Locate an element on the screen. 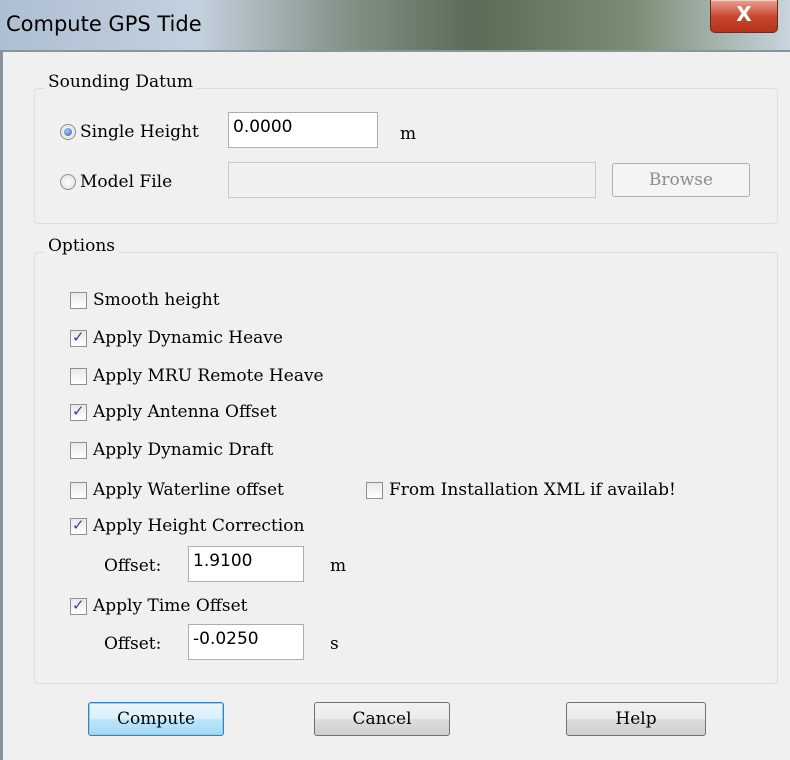 Image resolution: width=790 pixels, height=760 pixels. apply-waterline-offset-checkbox: Apply Waterline offset is located at coordinates (177, 490).